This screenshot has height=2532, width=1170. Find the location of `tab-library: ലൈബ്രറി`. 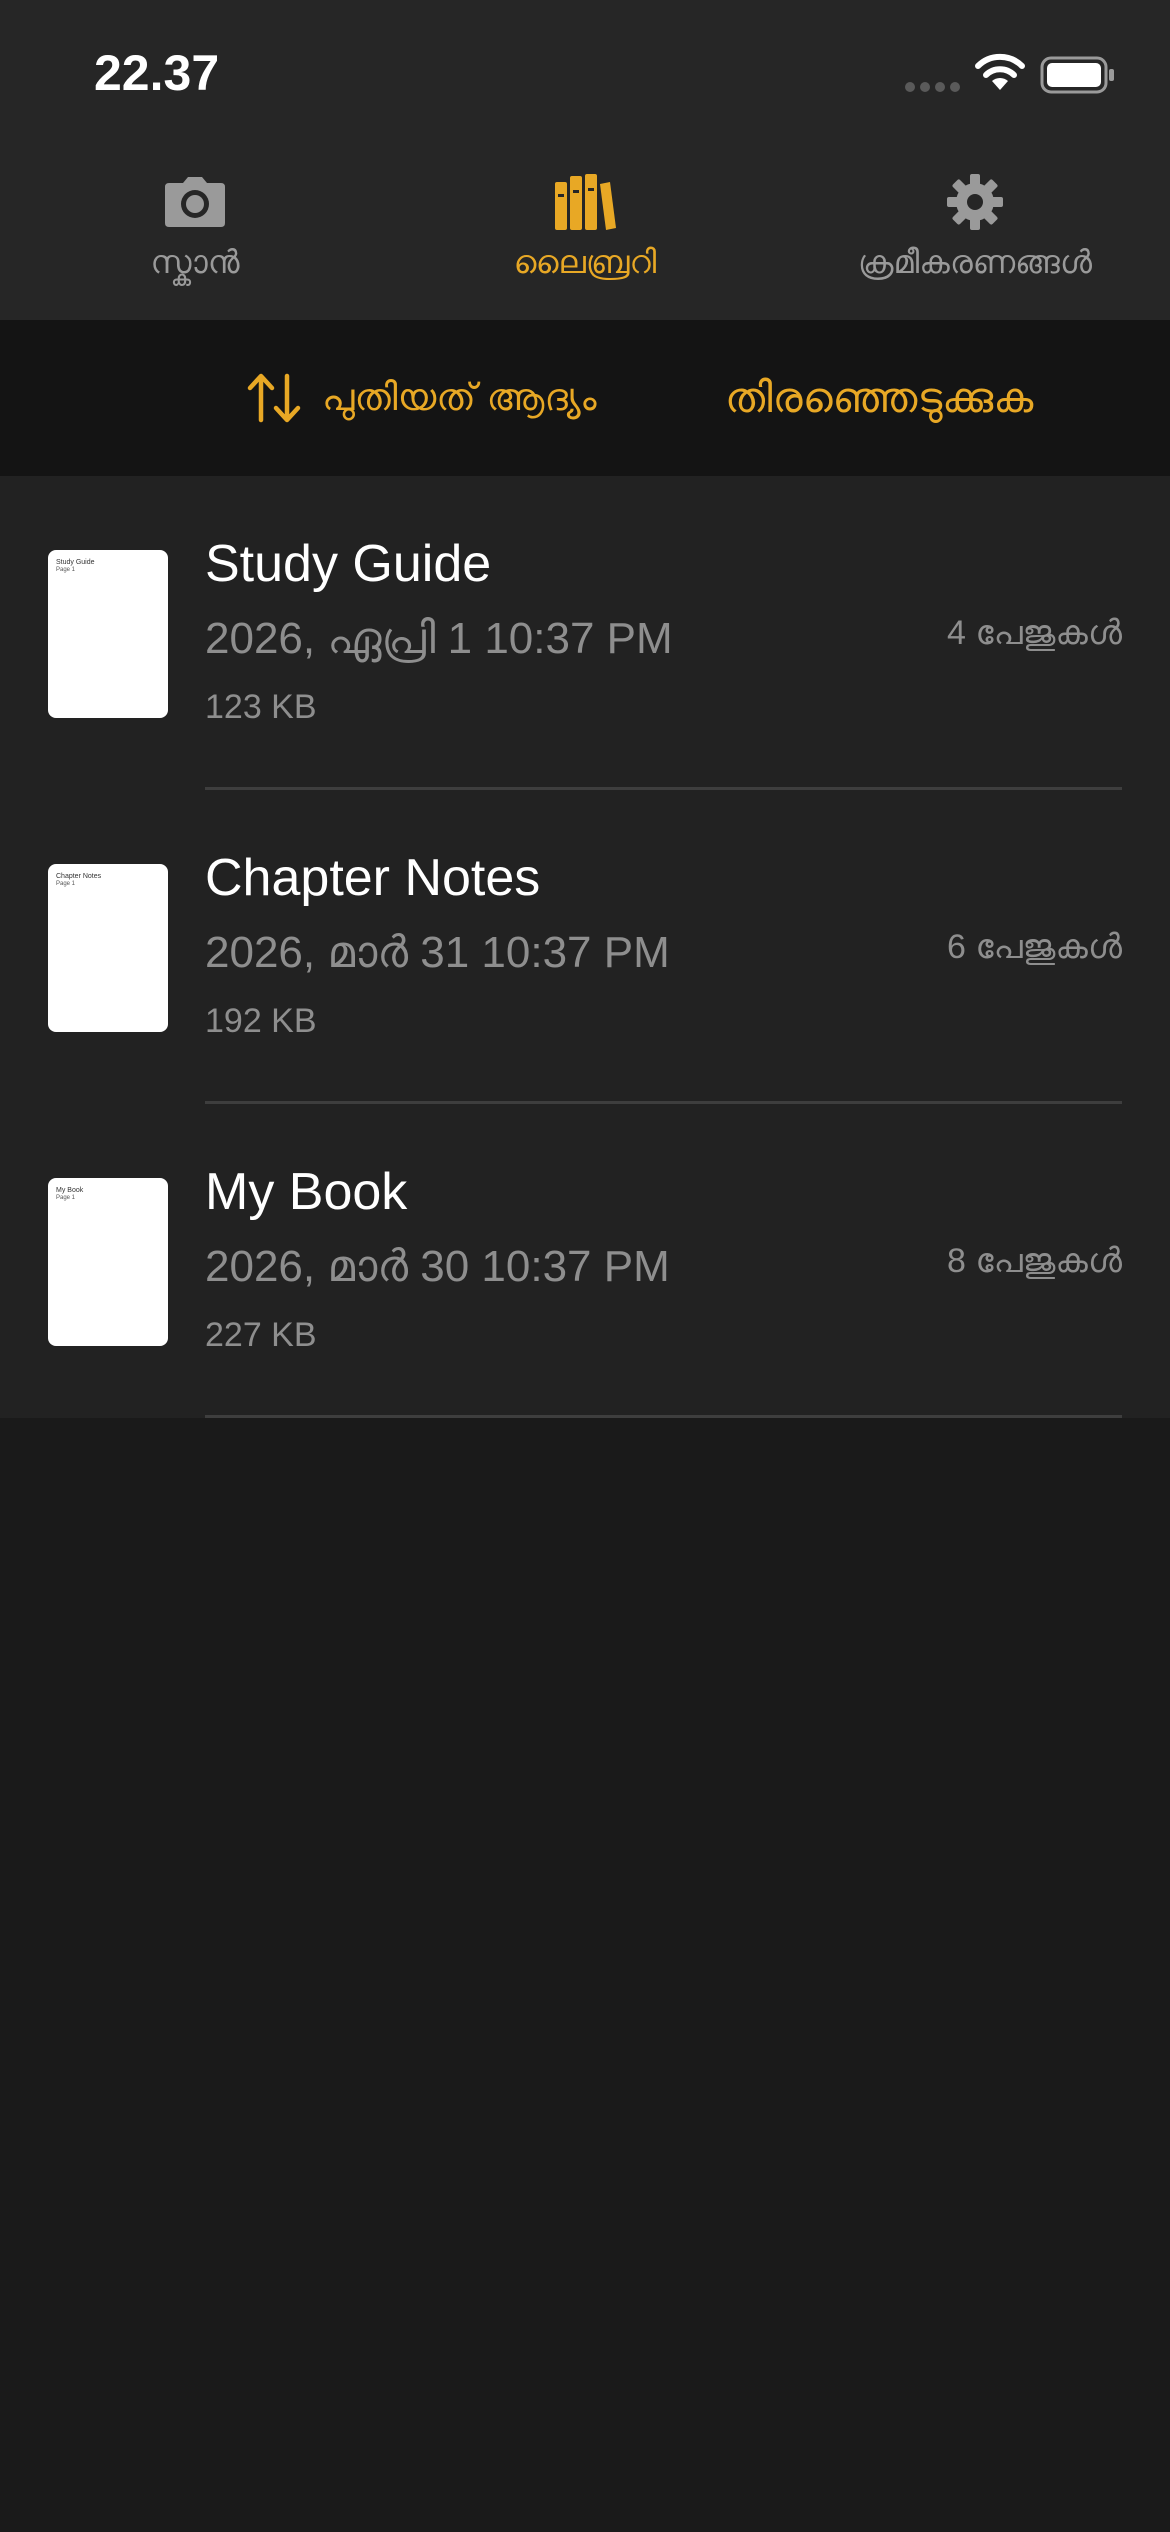

tab-library: ലൈബ്രറി is located at coordinates (585, 230).